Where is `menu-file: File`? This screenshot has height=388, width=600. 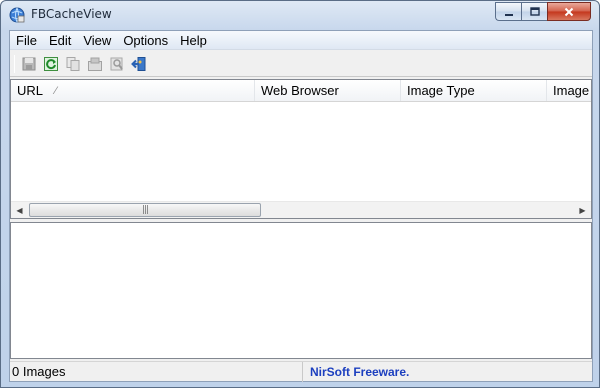 menu-file: File is located at coordinates (26, 40).